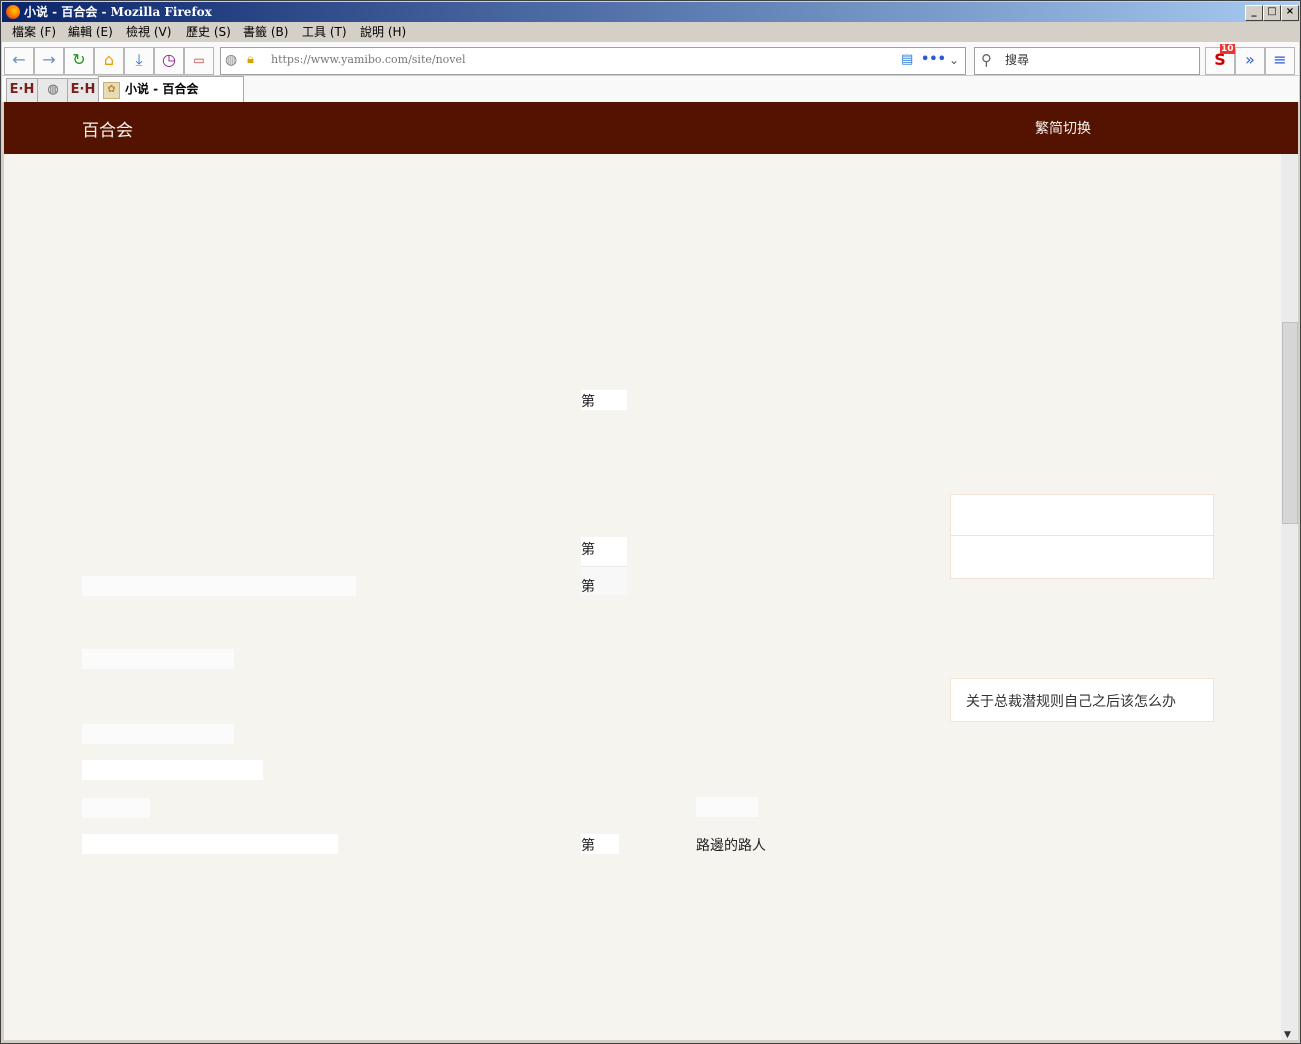  What do you see at coordinates (1290, 13) in the screenshot?
I see `close-button: ×` at bounding box center [1290, 13].